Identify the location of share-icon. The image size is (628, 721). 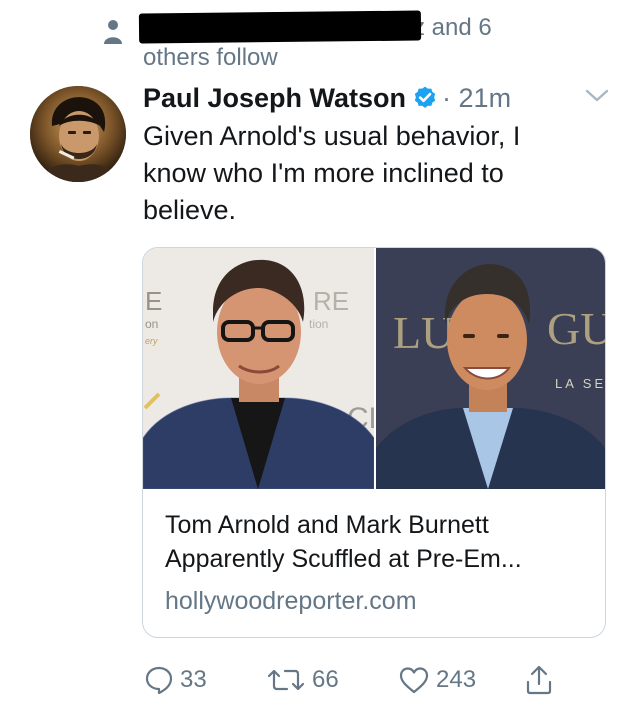
(539, 680).